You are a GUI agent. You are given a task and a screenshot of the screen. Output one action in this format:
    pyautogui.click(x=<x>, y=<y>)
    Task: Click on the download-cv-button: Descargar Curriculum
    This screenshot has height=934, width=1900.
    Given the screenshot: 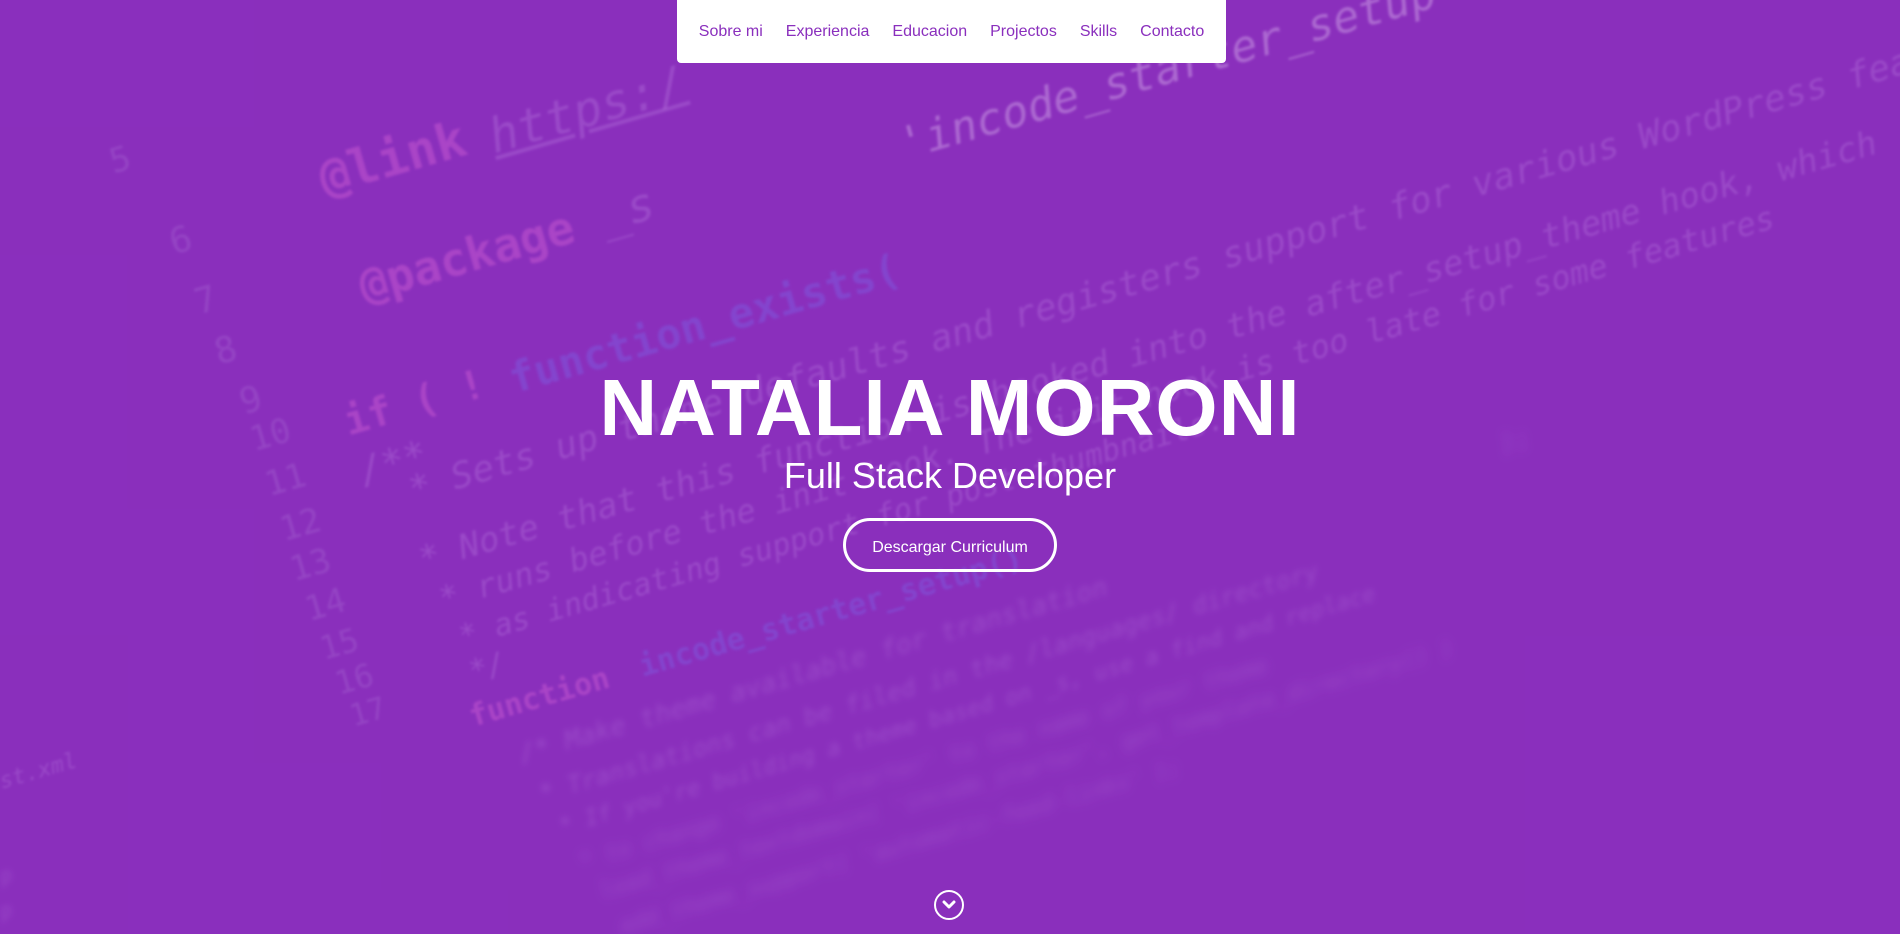 What is the action you would take?
    pyautogui.click(x=950, y=545)
    